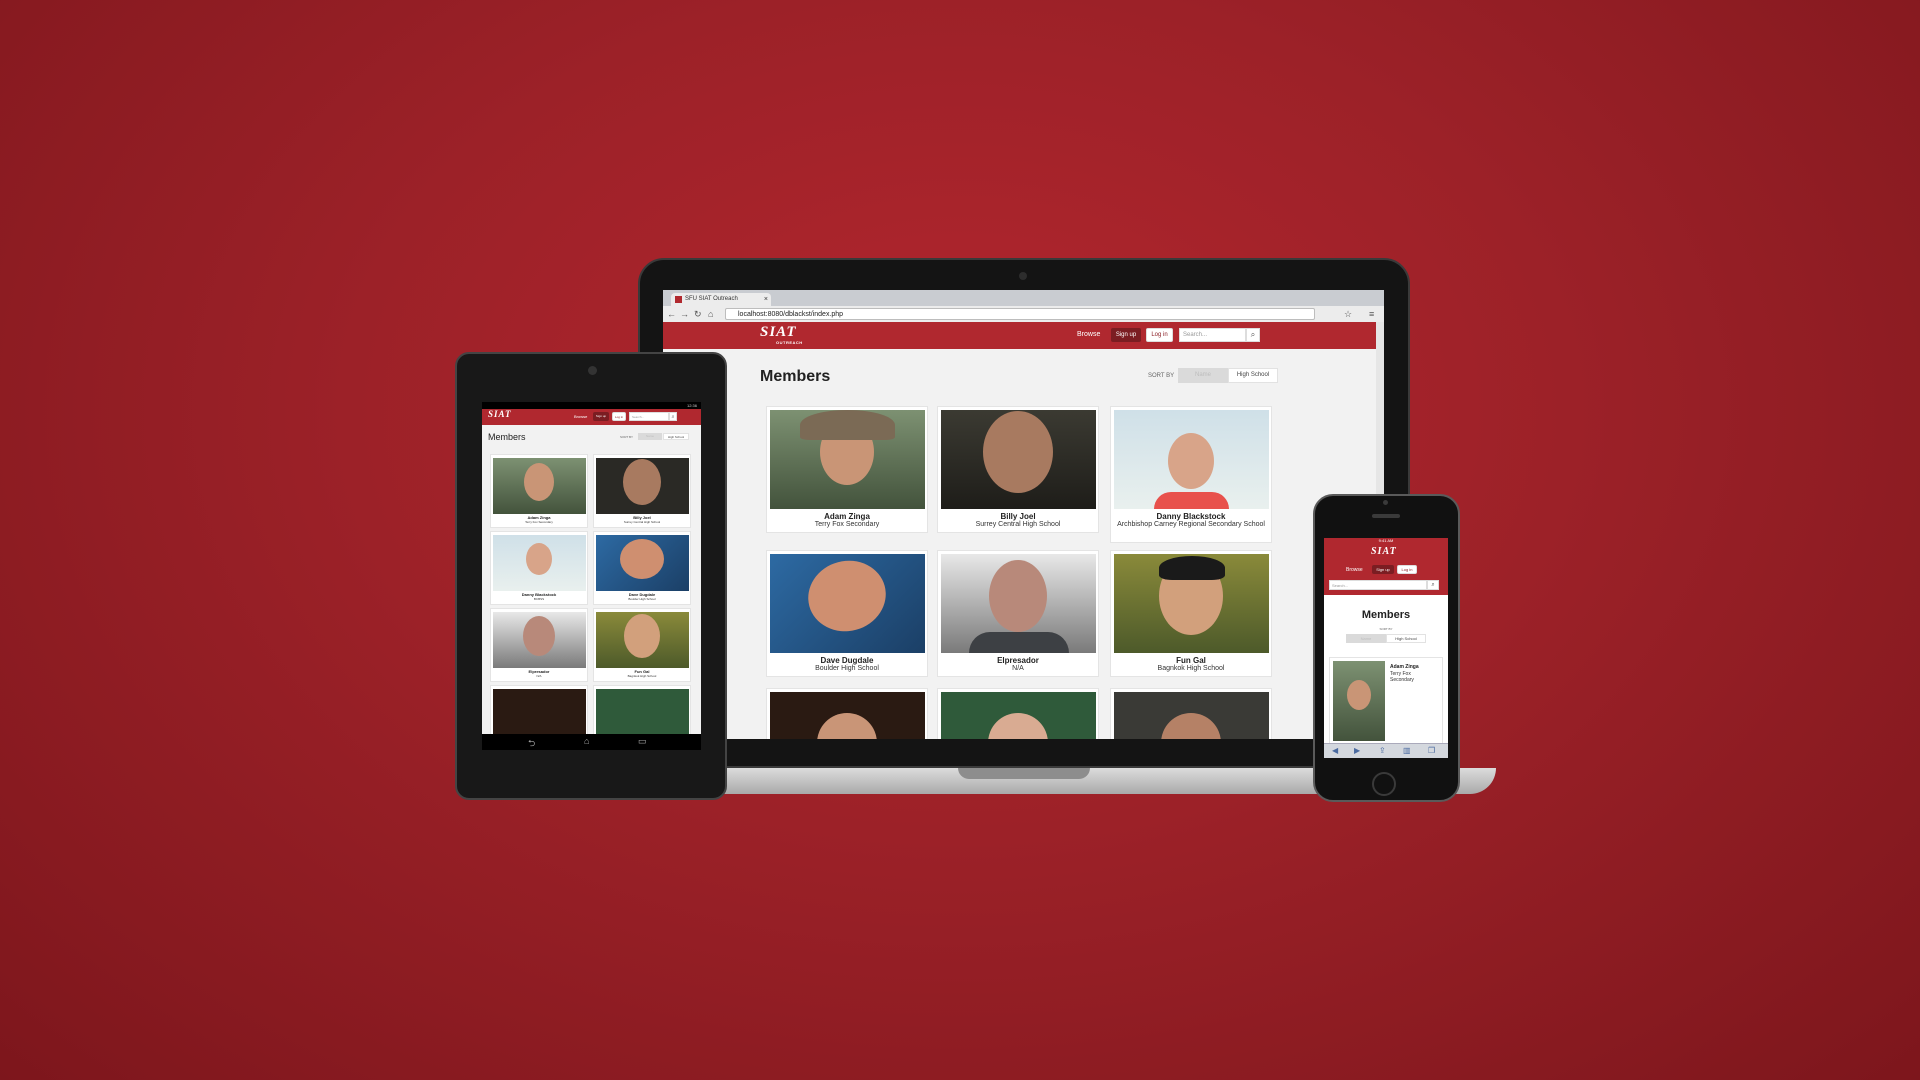 This screenshot has width=1920, height=1080. What do you see at coordinates (1191, 660) in the screenshot?
I see `member-name: Fun Gal` at bounding box center [1191, 660].